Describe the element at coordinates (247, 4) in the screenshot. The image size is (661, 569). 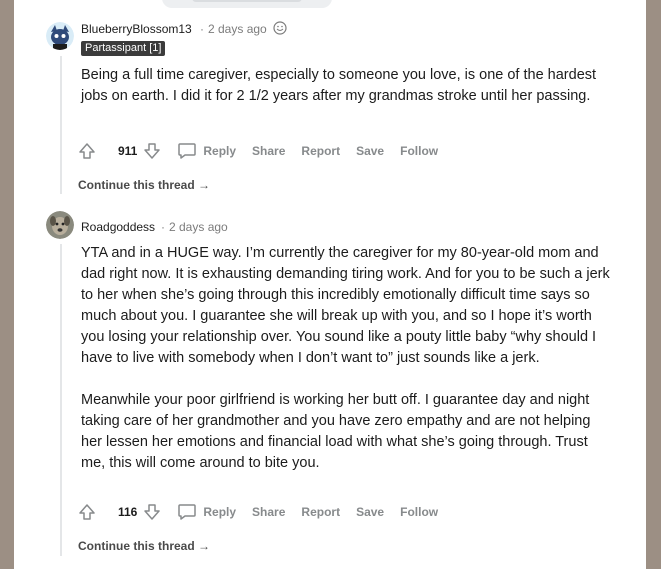
I see `search-bar` at that location.